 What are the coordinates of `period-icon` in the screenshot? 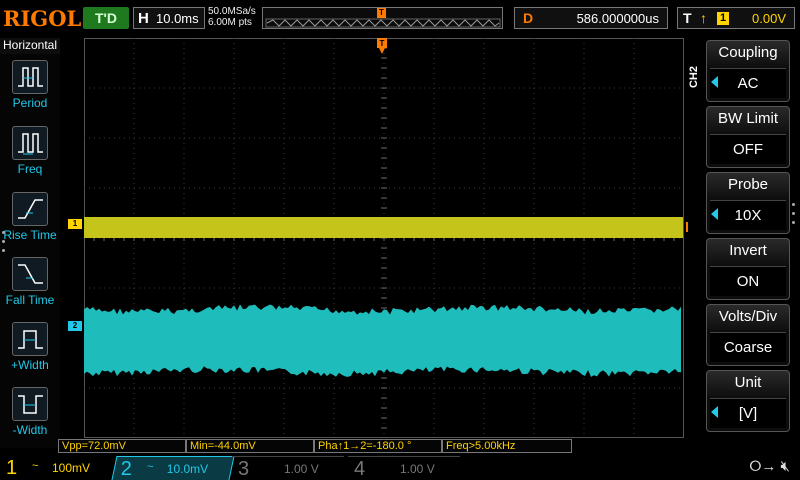 It's located at (30, 77).